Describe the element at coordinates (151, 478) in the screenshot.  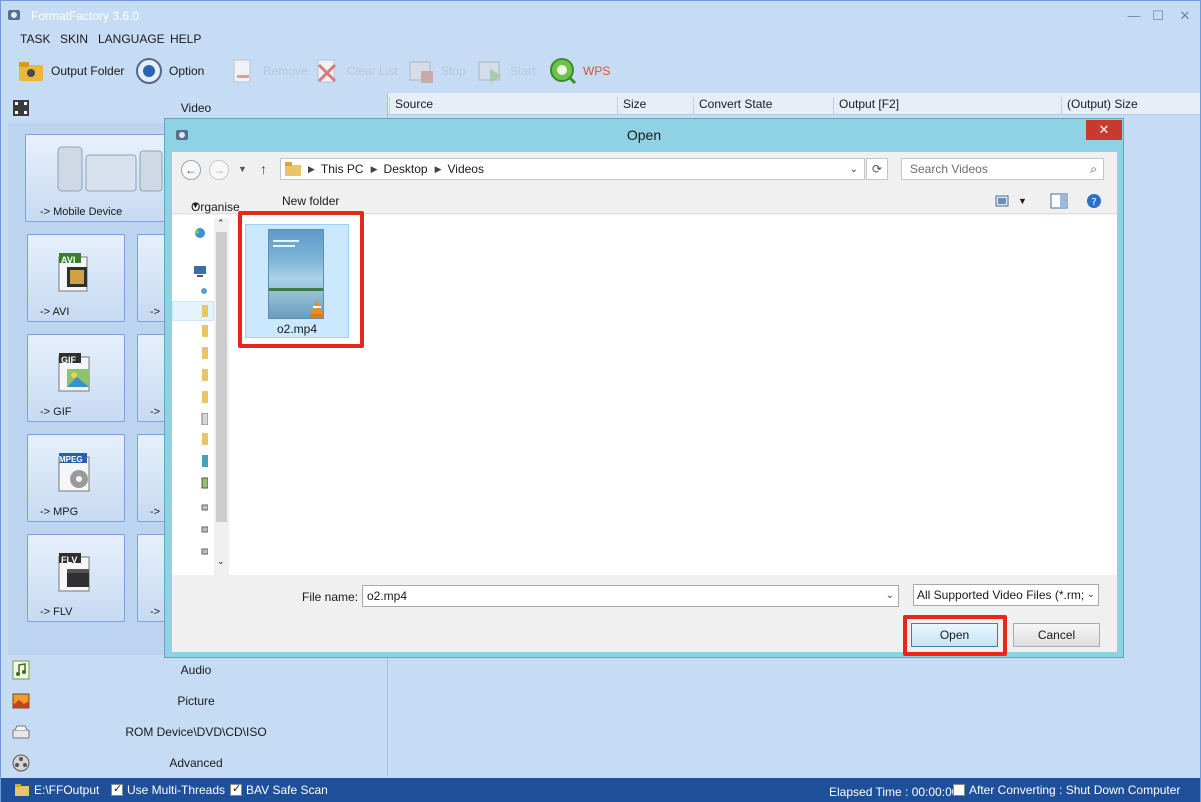
I see `video-tile-partial-3: ->` at that location.